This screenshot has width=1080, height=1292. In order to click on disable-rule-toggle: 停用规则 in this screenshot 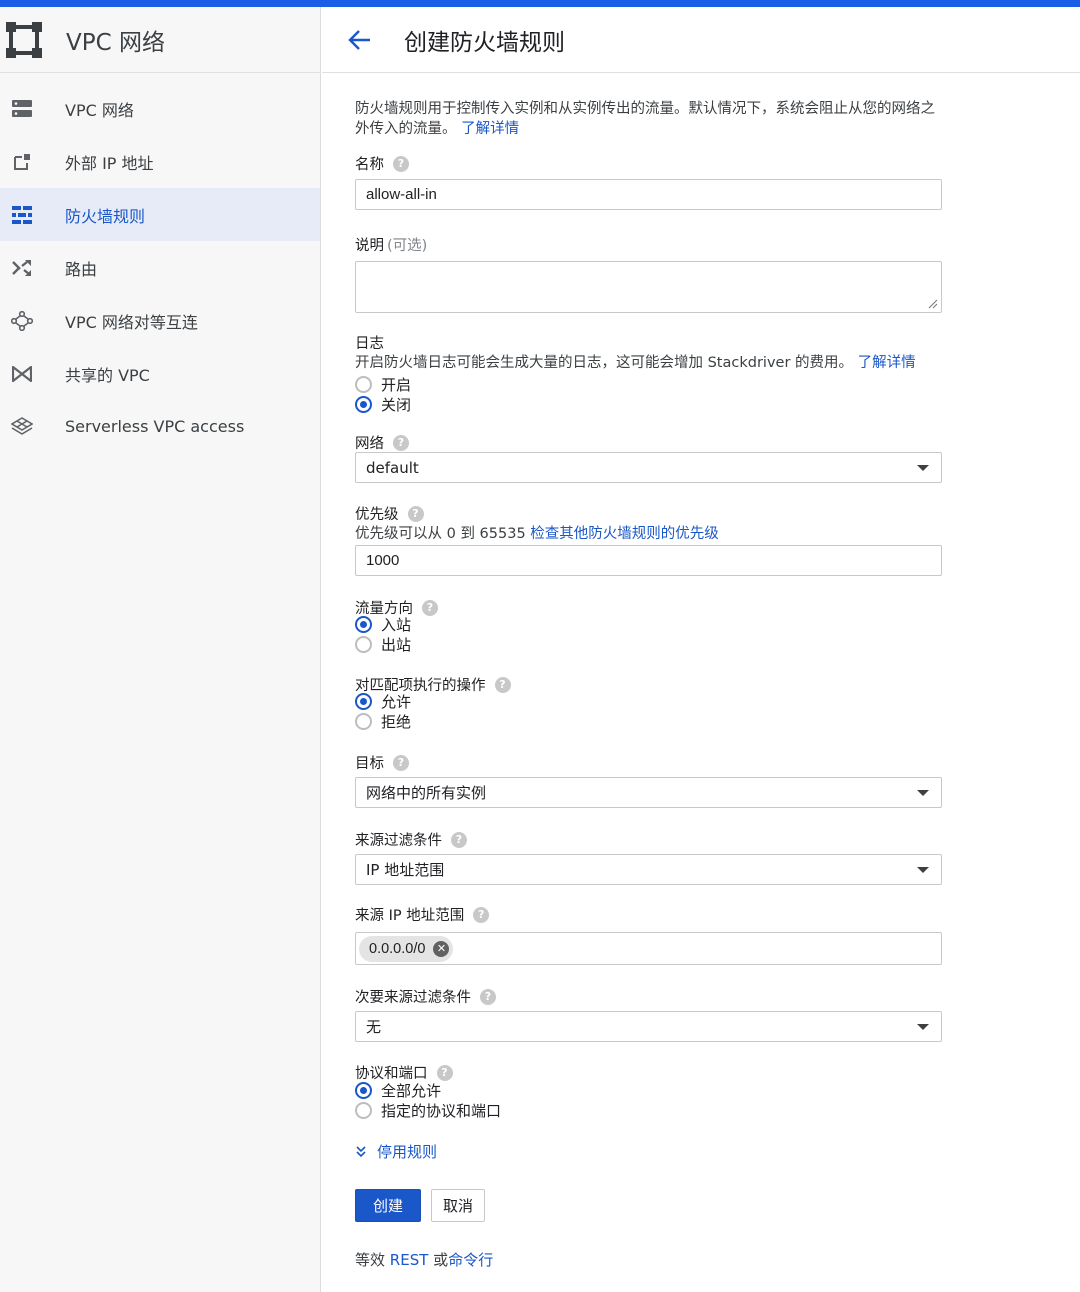, I will do `click(396, 1151)`.